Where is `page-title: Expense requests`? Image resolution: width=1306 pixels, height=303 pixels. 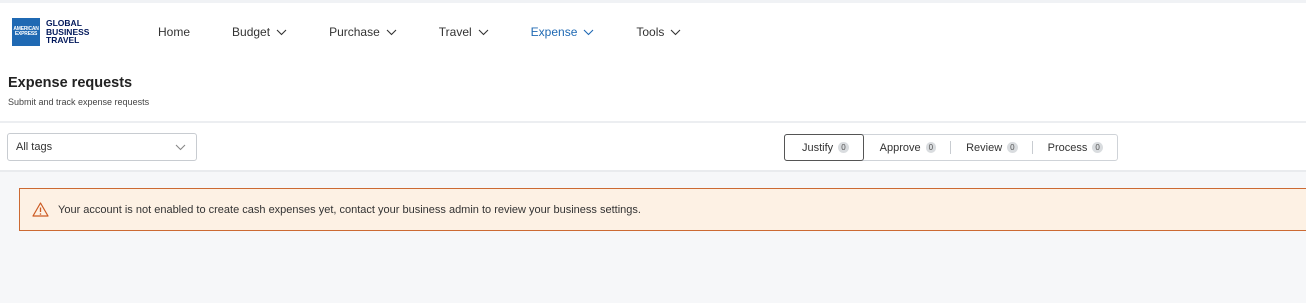
page-title: Expense requests is located at coordinates (70, 83).